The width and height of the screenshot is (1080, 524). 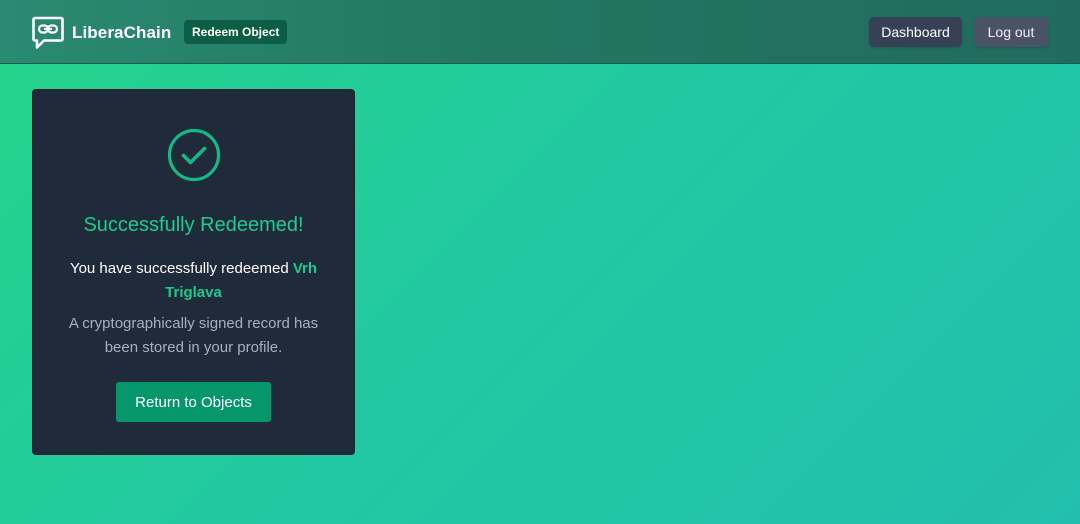 I want to click on check-circle-icon, so click(x=194, y=155).